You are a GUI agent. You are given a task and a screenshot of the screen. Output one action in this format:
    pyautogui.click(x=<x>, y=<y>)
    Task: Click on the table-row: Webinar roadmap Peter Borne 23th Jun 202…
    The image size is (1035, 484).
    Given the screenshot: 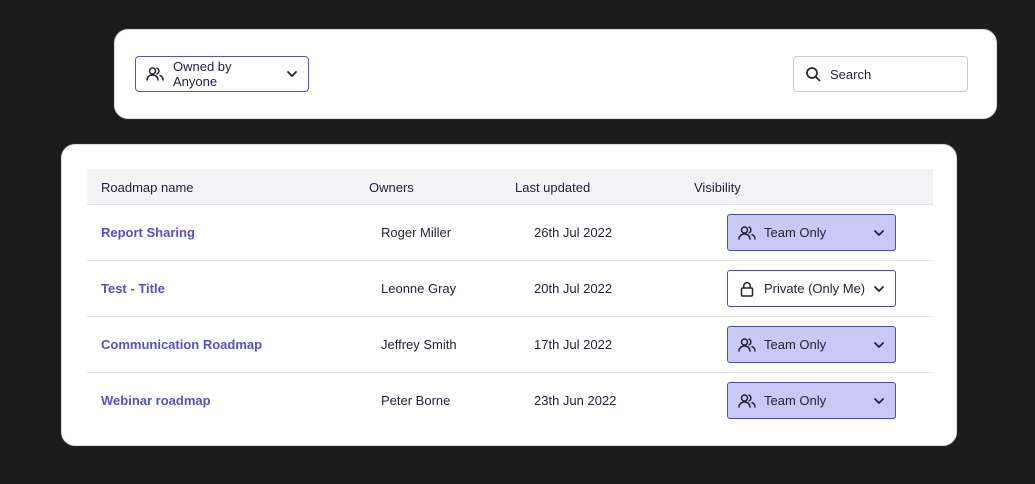 What is the action you would take?
    pyautogui.click(x=510, y=400)
    